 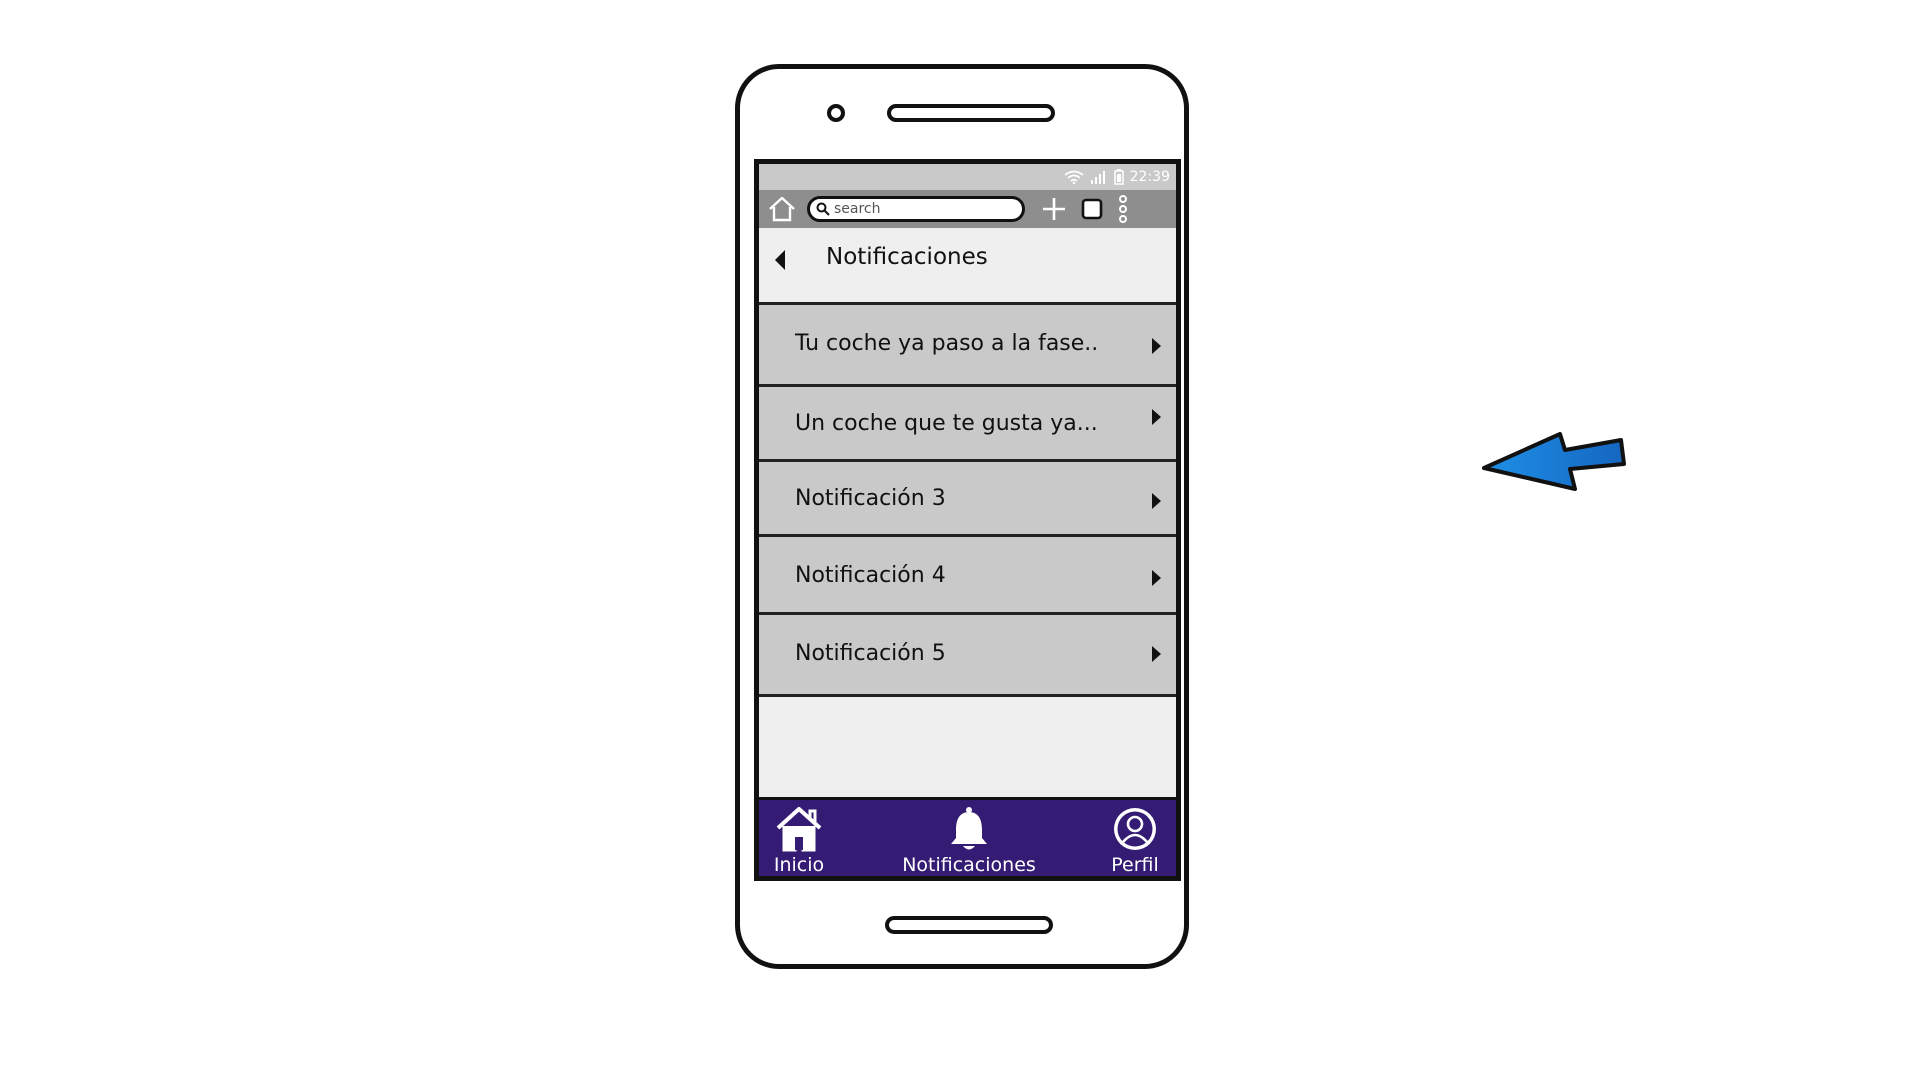 What do you see at coordinates (836, 113) in the screenshot?
I see `camera-icon` at bounding box center [836, 113].